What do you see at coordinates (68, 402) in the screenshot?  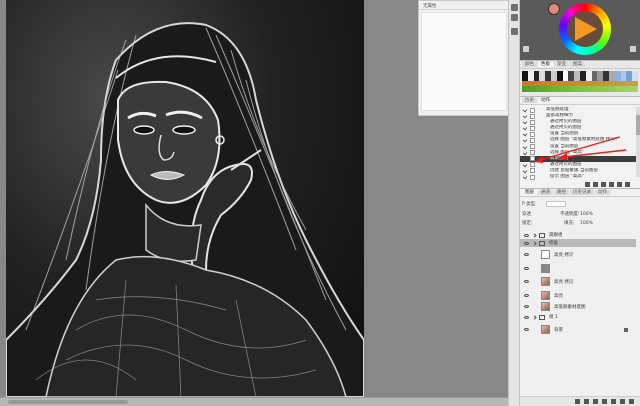 I see `scrollbar-thumb` at bounding box center [68, 402].